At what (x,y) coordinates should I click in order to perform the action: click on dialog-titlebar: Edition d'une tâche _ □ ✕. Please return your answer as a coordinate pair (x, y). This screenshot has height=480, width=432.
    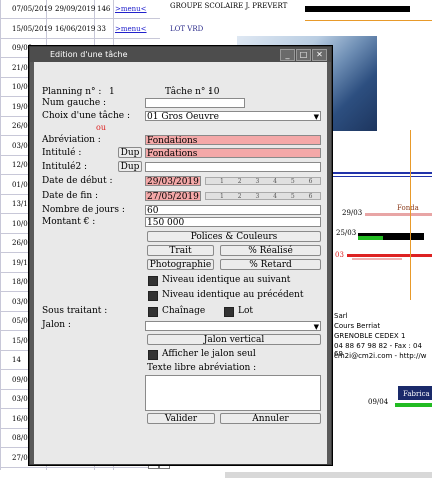
    Looking at the image, I should click on (180, 54).